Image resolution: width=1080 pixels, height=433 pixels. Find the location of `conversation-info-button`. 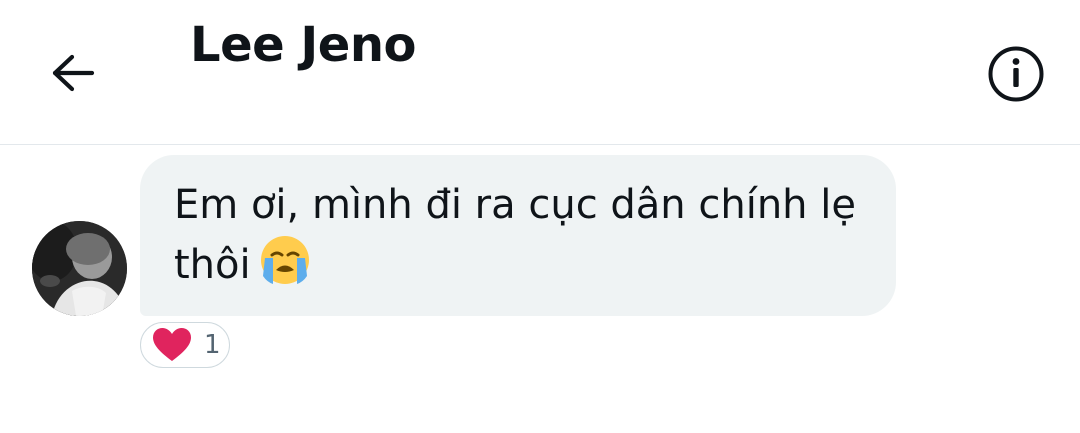

conversation-info-button is located at coordinates (1016, 74).